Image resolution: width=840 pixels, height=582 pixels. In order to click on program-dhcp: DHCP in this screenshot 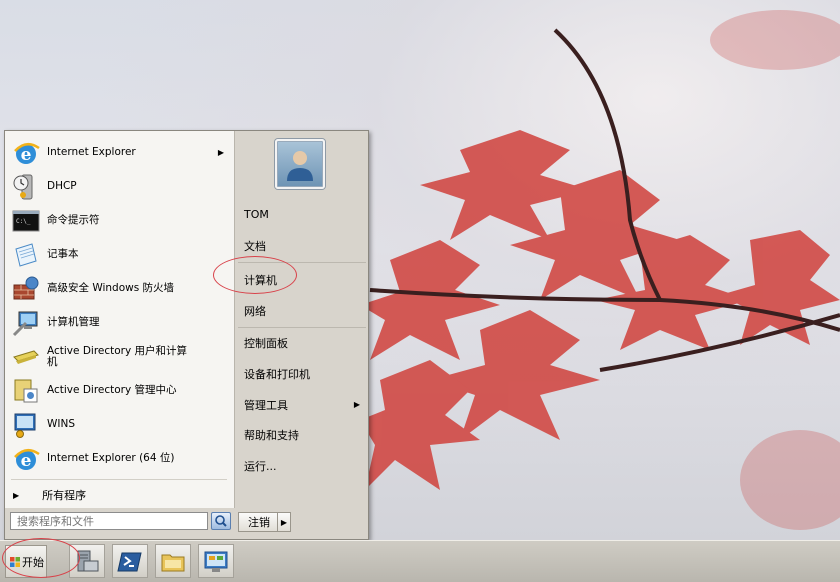, I will do `click(119, 186)`.